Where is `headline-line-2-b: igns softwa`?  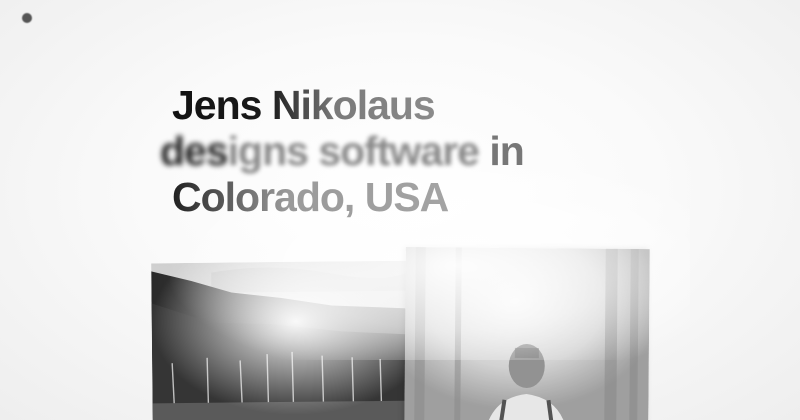 headline-line-2-b: igns softwa is located at coordinates (335, 151).